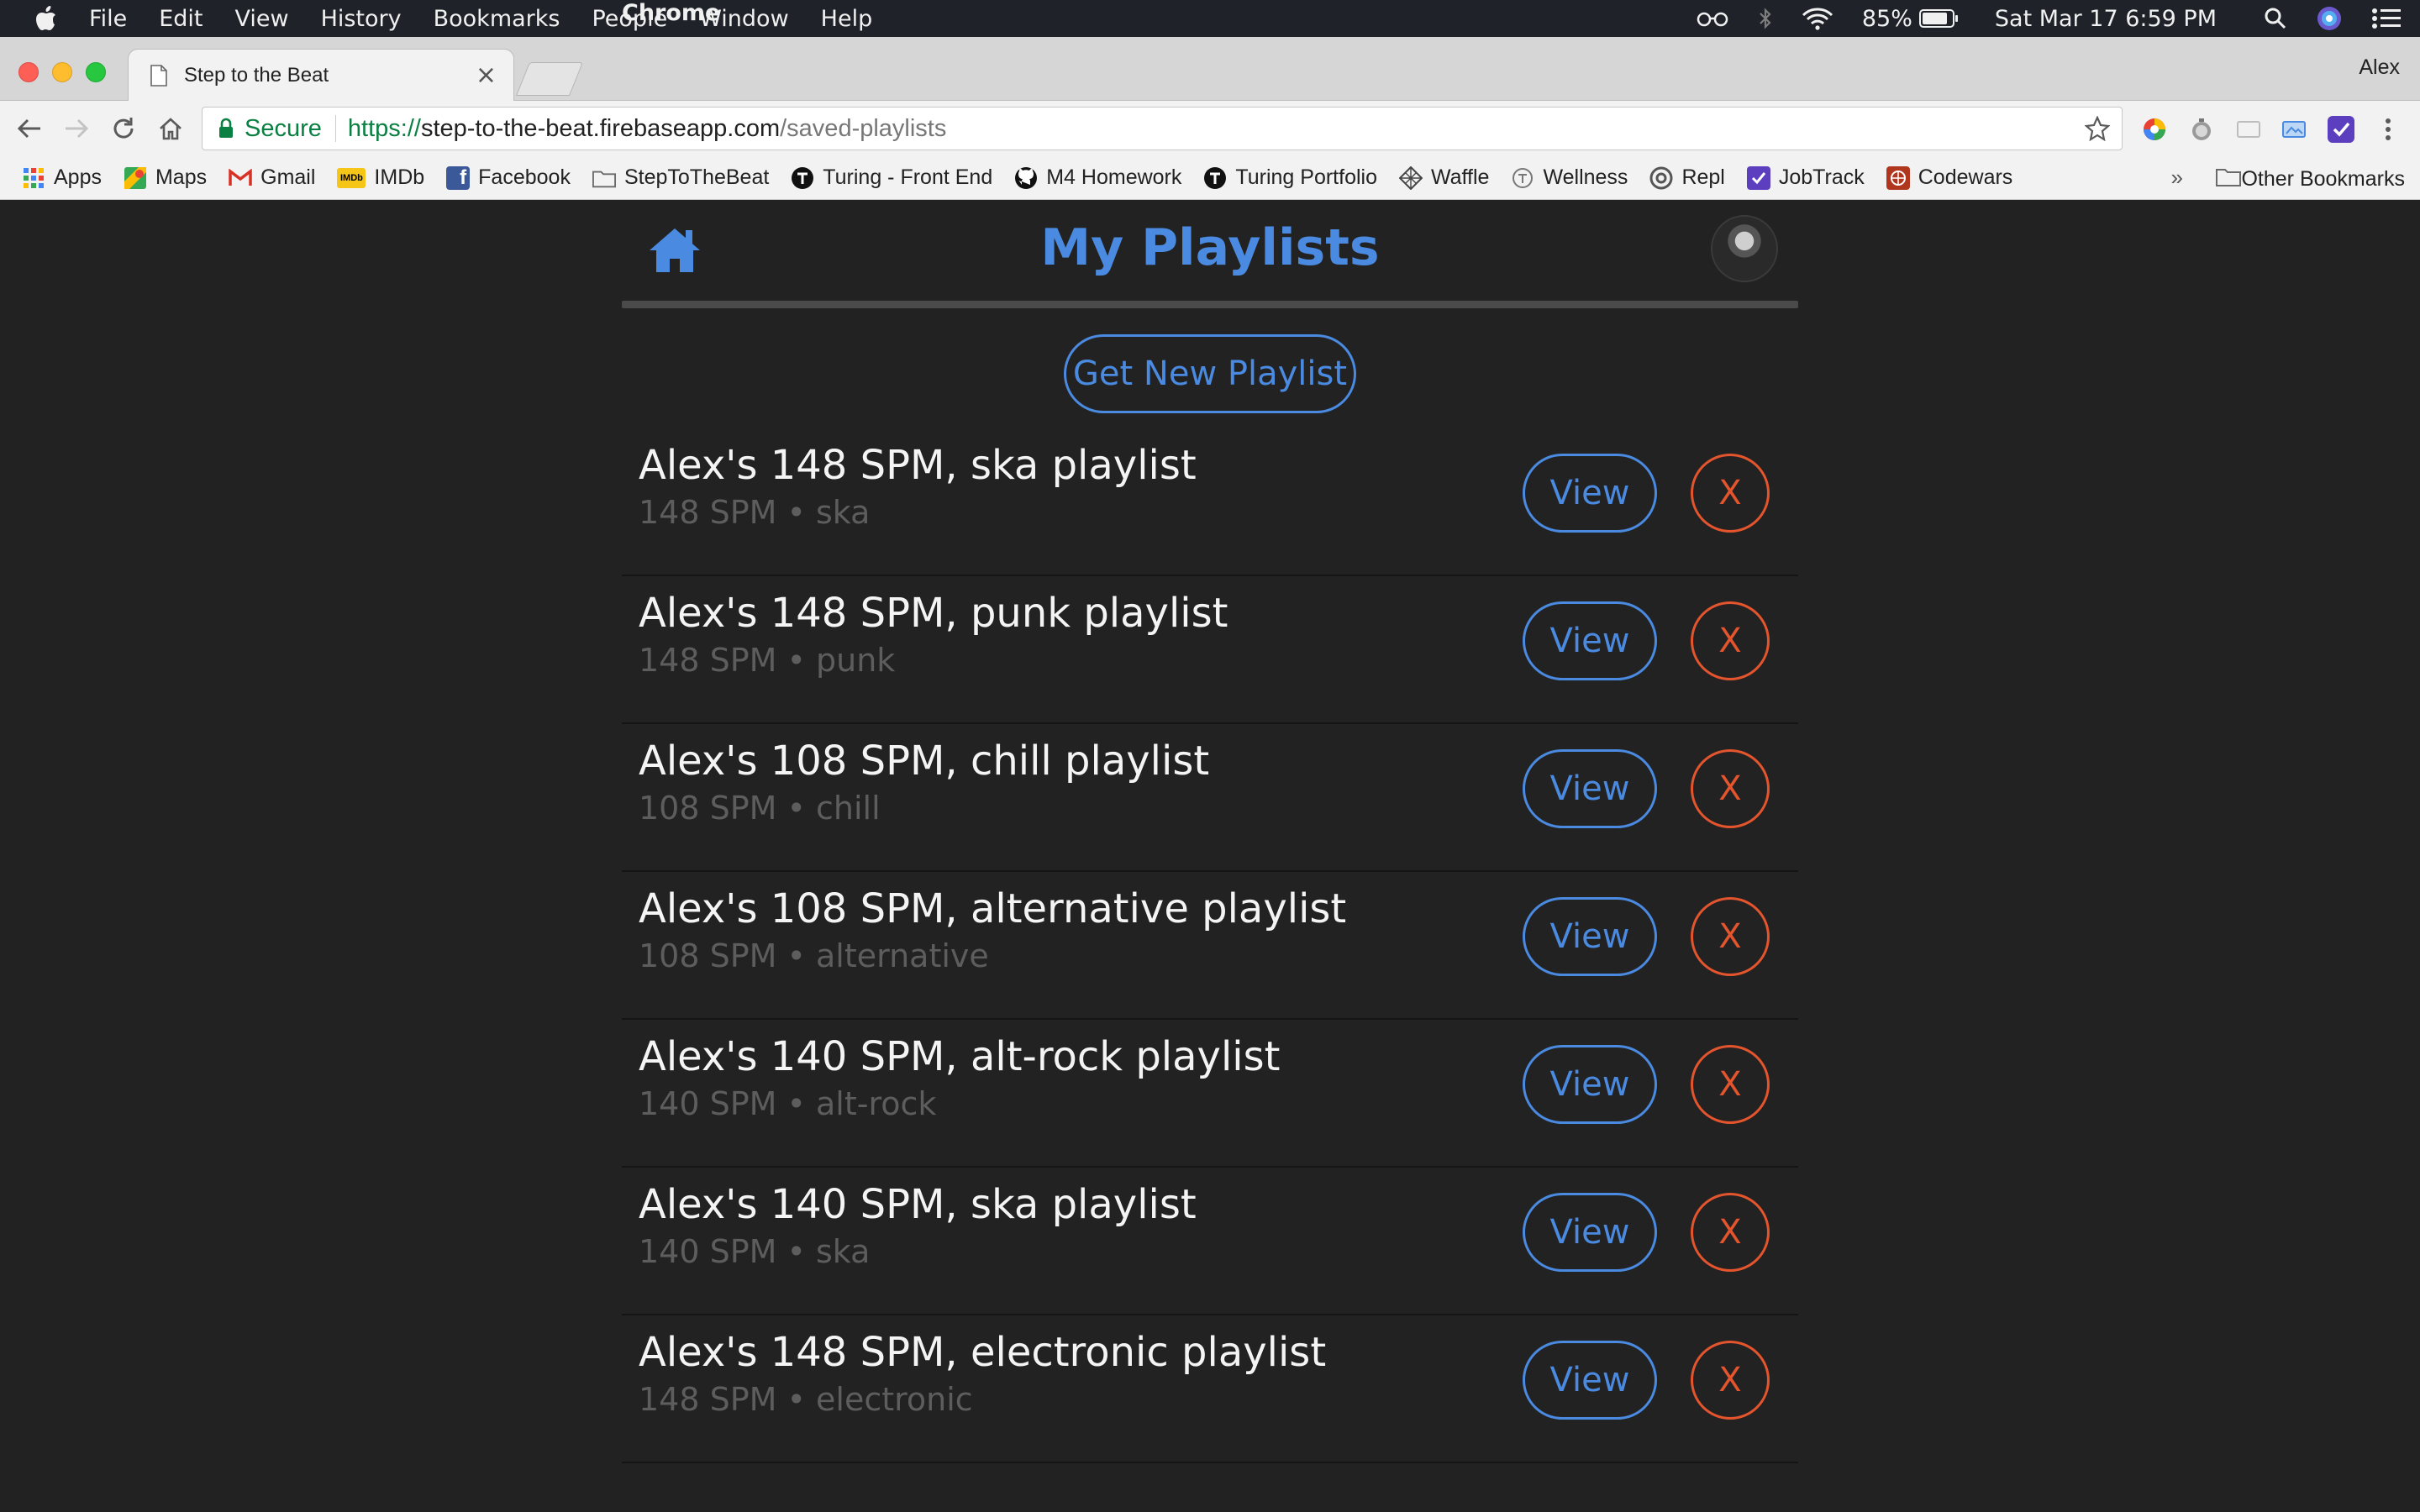 Image resolution: width=2420 pixels, height=1512 pixels. Describe the element at coordinates (1306, 177) in the screenshot. I see `bookmark-label: Turing Portfolio` at that location.